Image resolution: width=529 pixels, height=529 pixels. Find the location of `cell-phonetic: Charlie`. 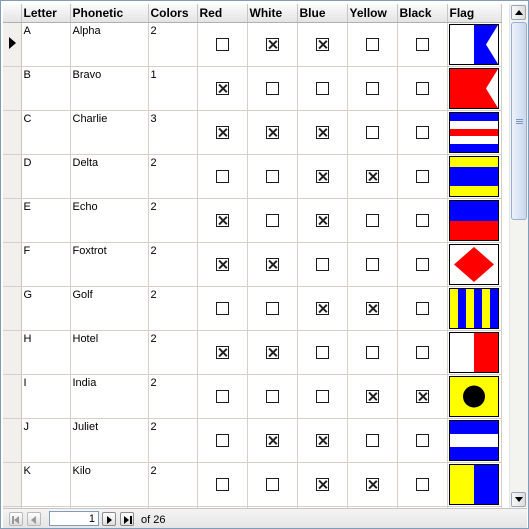

cell-phonetic: Charlie is located at coordinates (109, 132).